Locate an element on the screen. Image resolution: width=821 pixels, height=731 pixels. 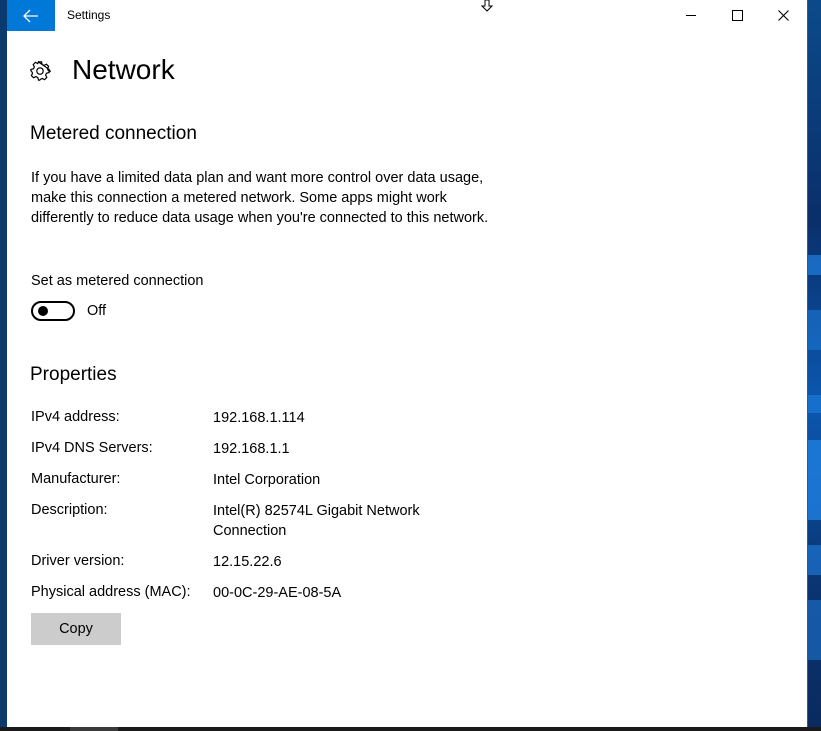
copy-button: Copy is located at coordinates (76, 629).